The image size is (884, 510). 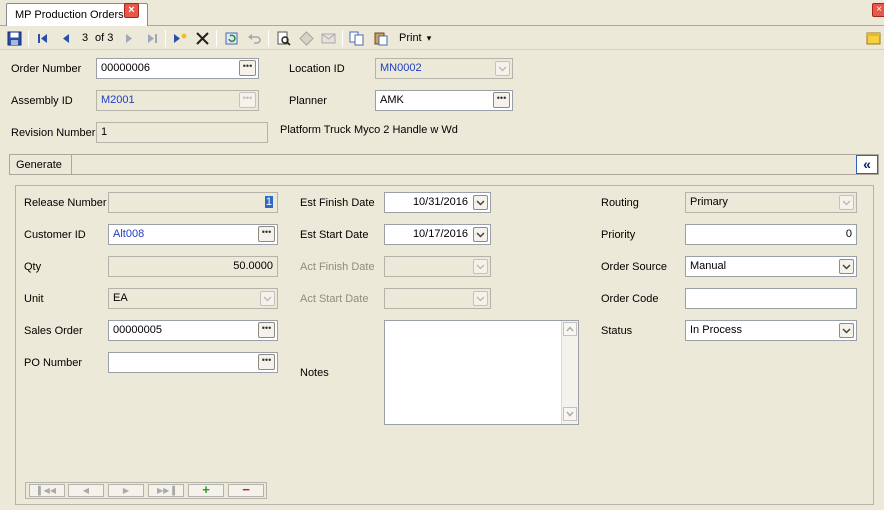 I want to click on nav-last-icon: ▶▶▐, so click(x=166, y=490).